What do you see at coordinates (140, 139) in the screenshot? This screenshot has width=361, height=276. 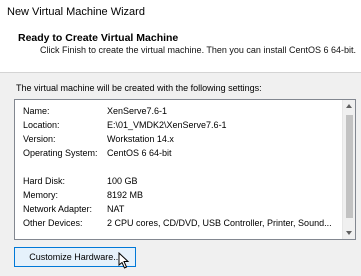 I see `setting-value: Workstation 14.x` at bounding box center [140, 139].